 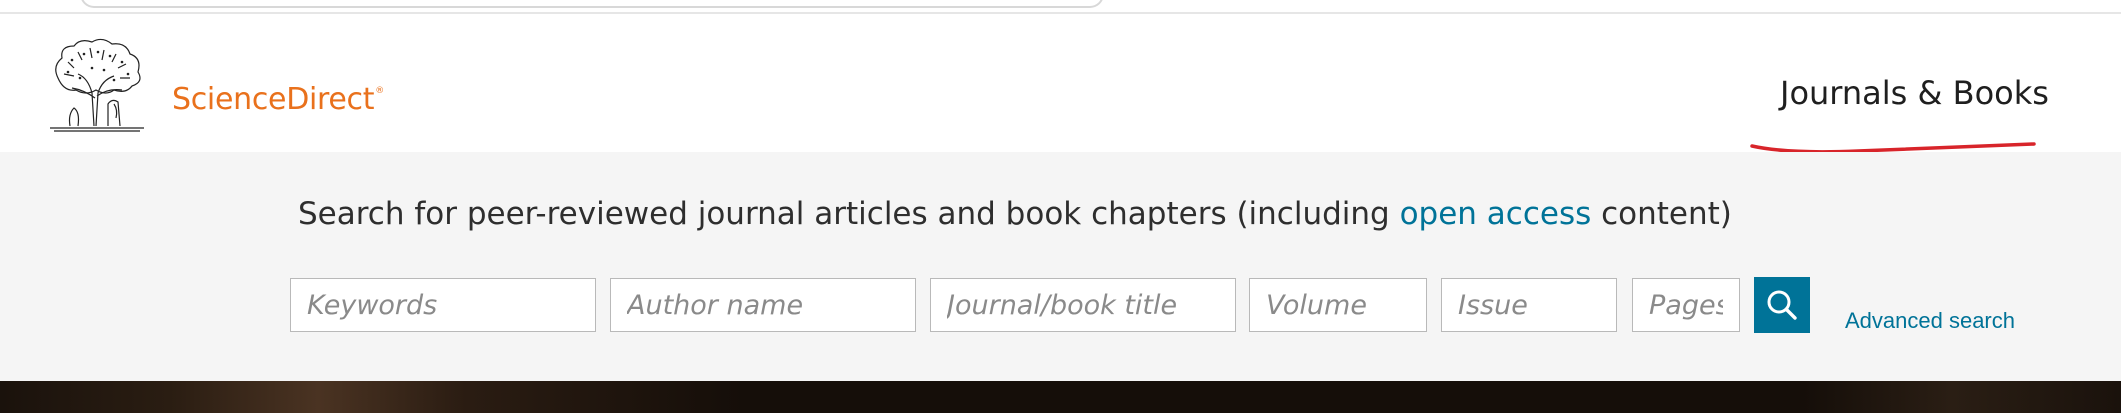 What do you see at coordinates (443, 305) in the screenshot?
I see `keywords-input` at bounding box center [443, 305].